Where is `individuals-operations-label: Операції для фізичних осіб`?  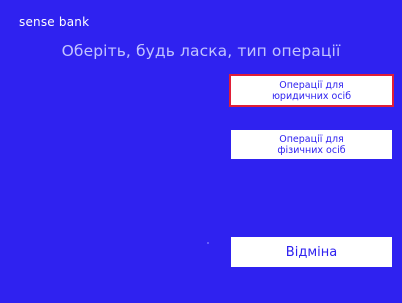 individuals-operations-label: Операції для фізичних осіб is located at coordinates (311, 144).